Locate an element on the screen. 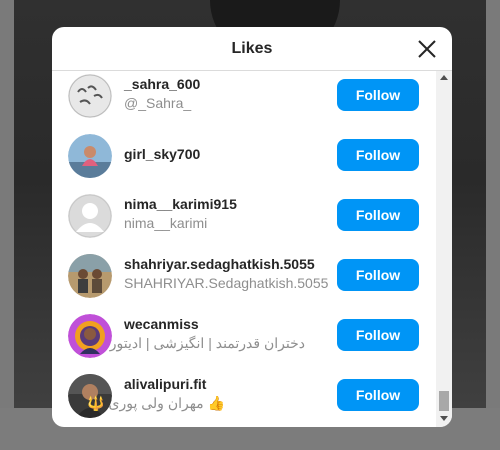 Image resolution: width=500 pixels, height=450 pixels. full-name: nima__karimi is located at coordinates (166, 223).